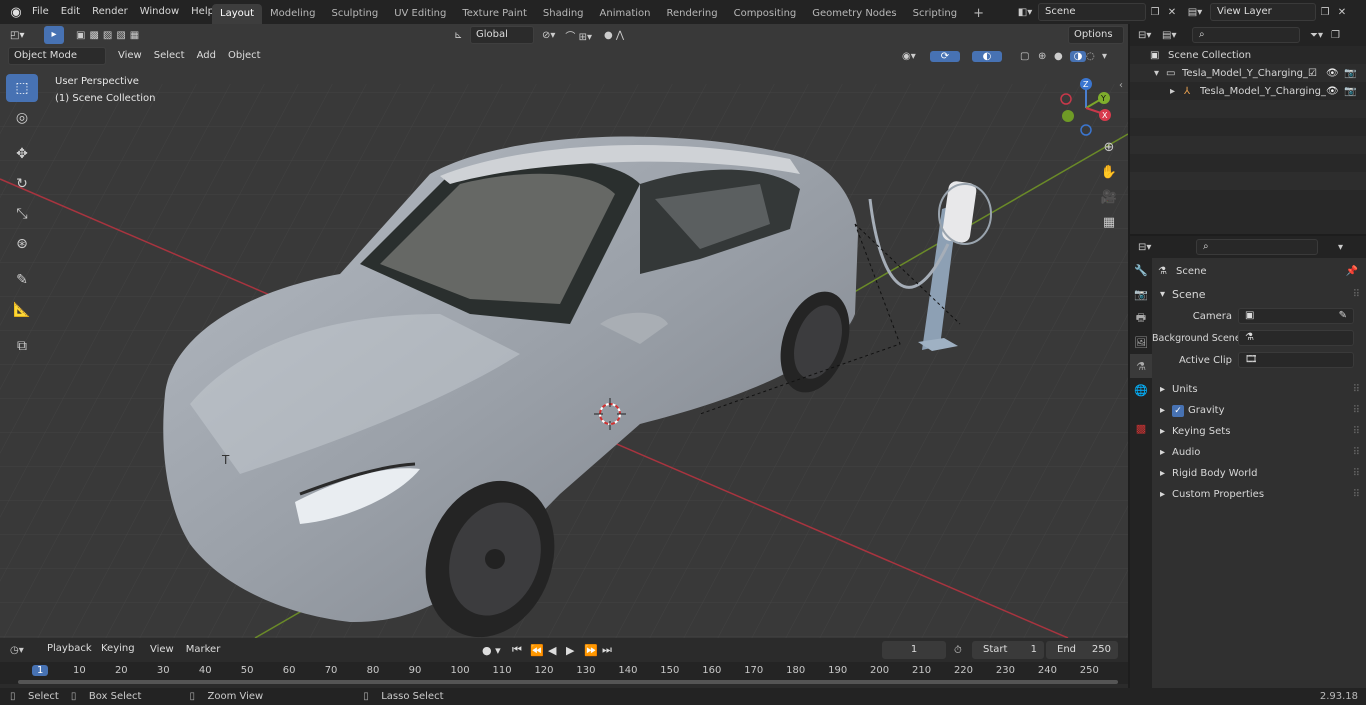 The height and width of the screenshot is (705, 1366). What do you see at coordinates (1141, 294) in the screenshot?
I see `render-tab-icon: 📷` at bounding box center [1141, 294].